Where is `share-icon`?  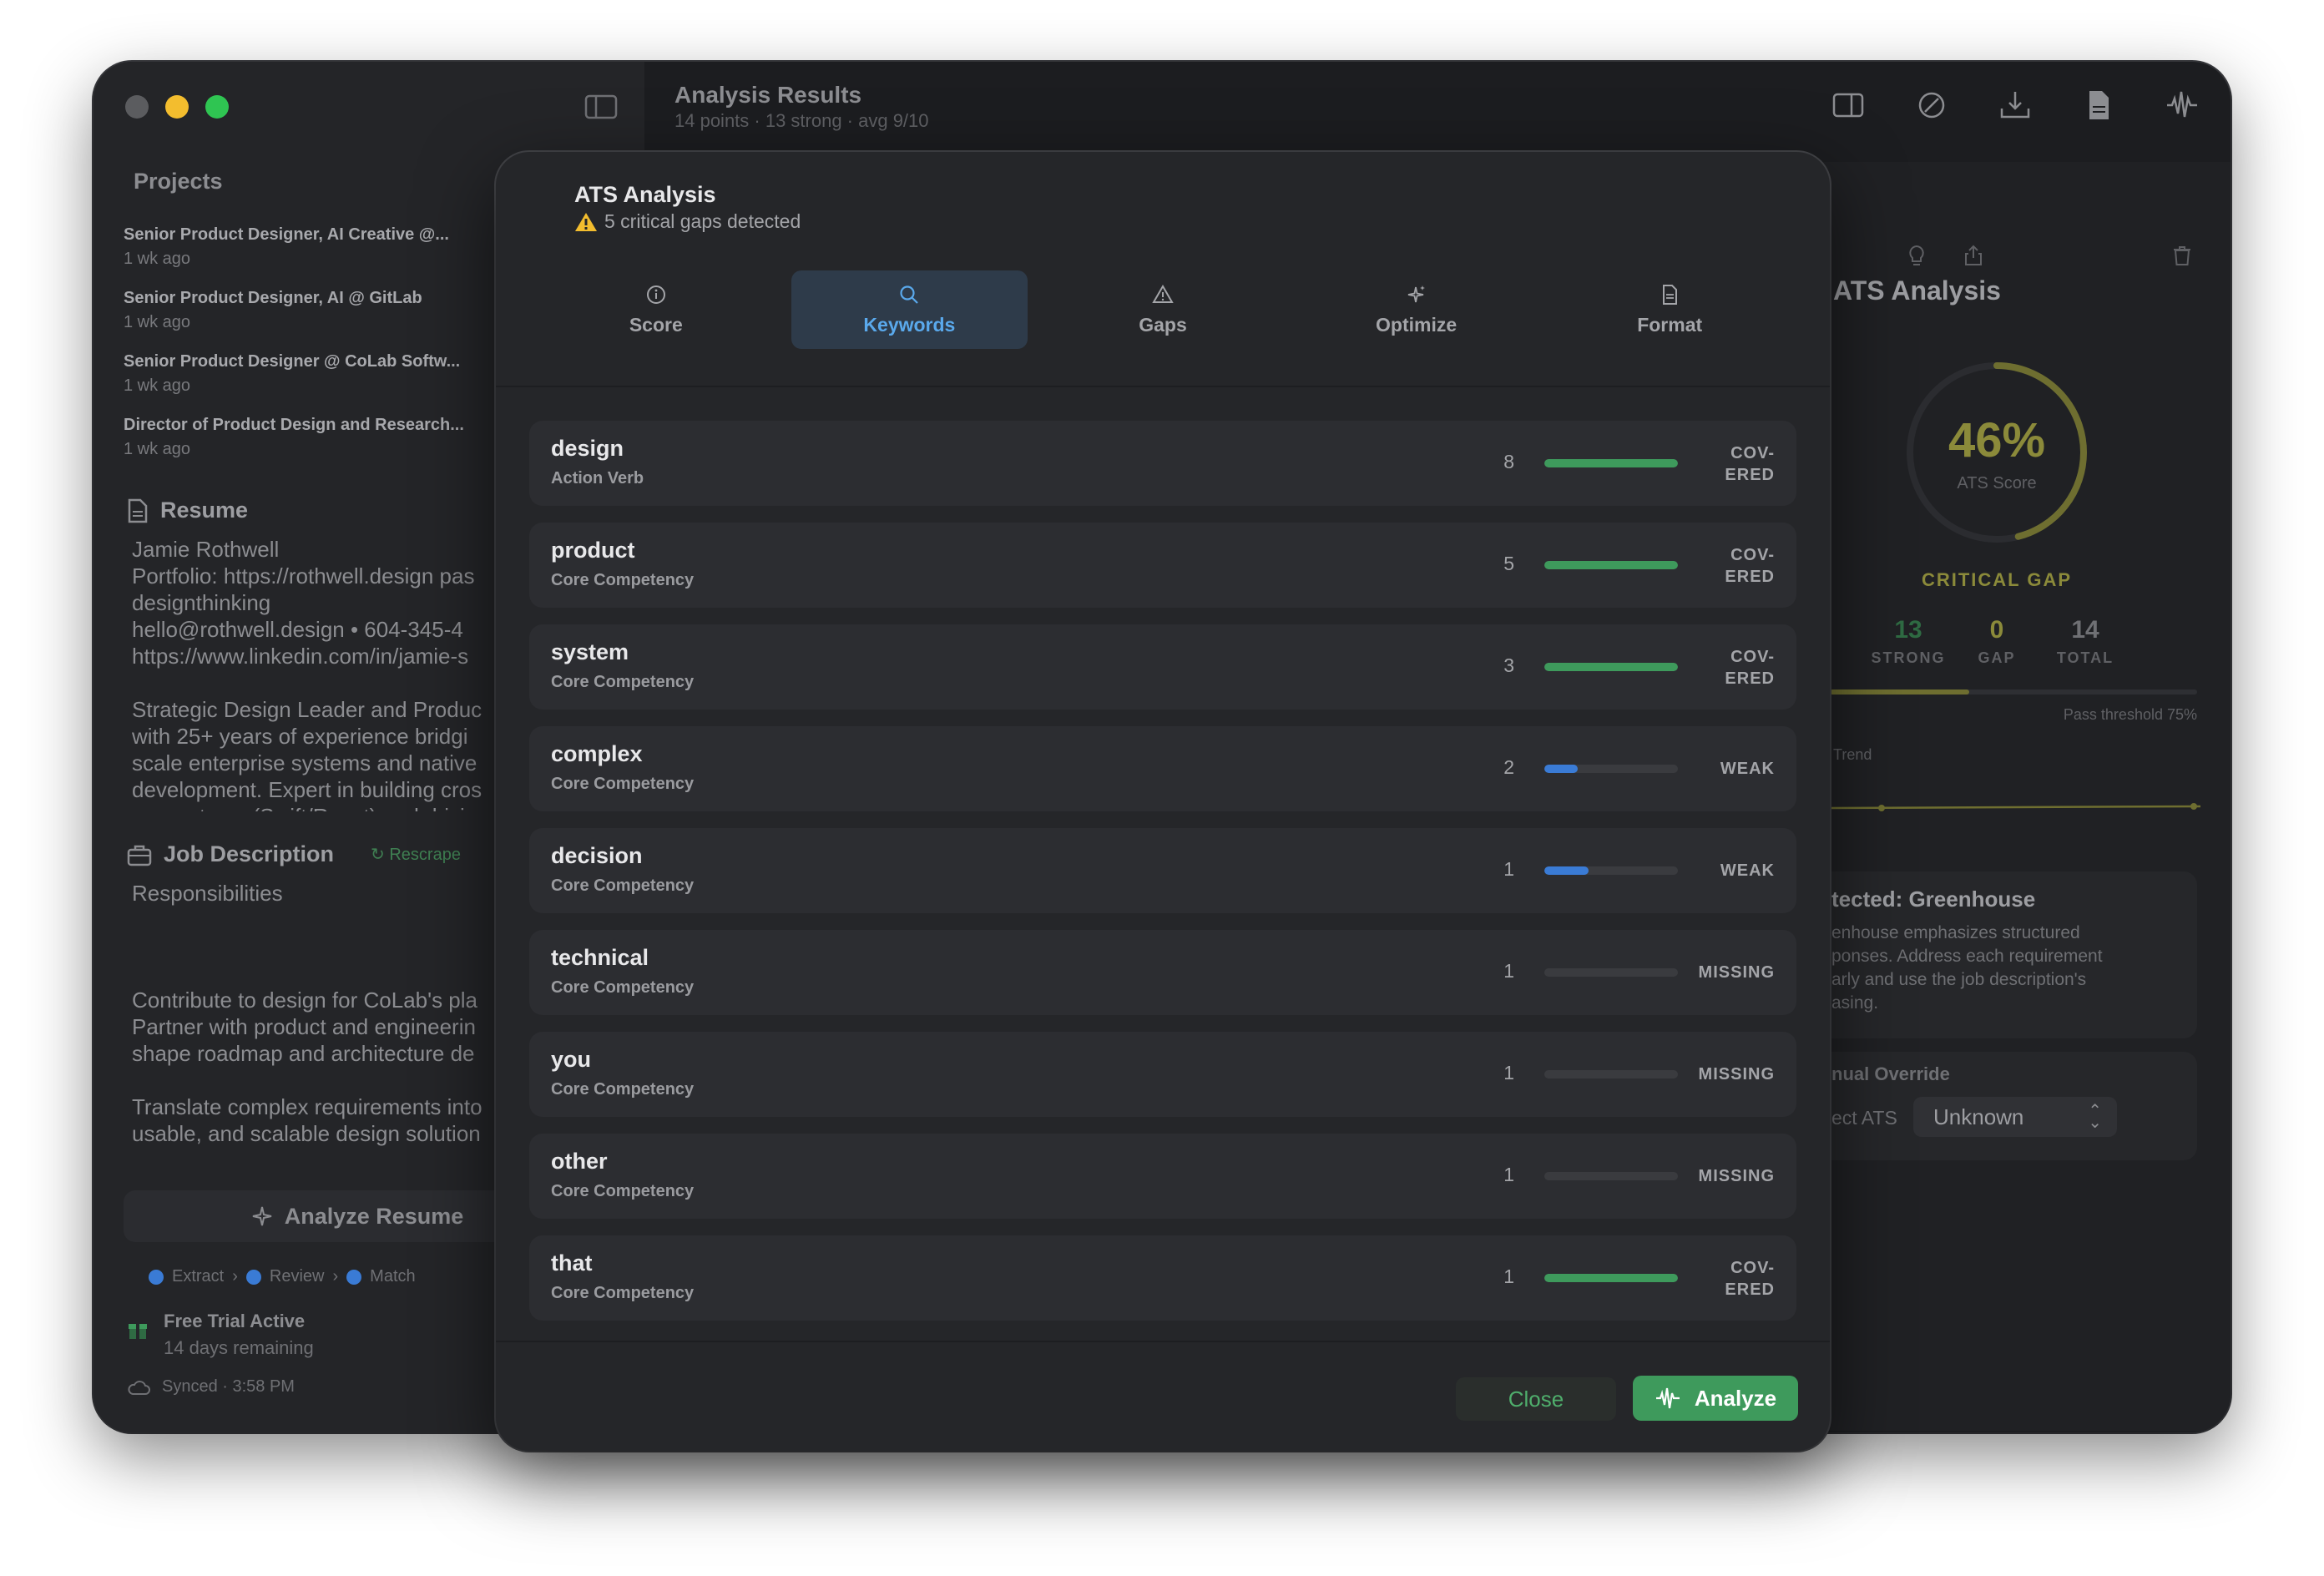 share-icon is located at coordinates (1973, 255).